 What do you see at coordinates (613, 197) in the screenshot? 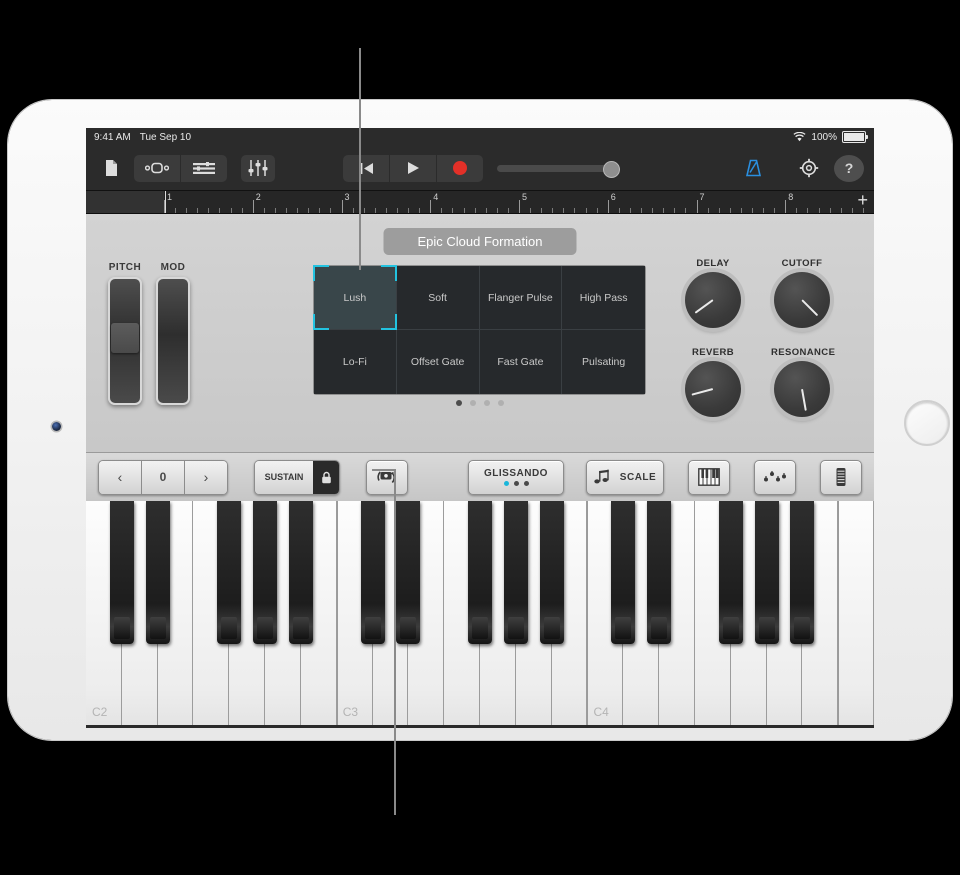
I see `ruler-bar-number: 6` at bounding box center [613, 197].